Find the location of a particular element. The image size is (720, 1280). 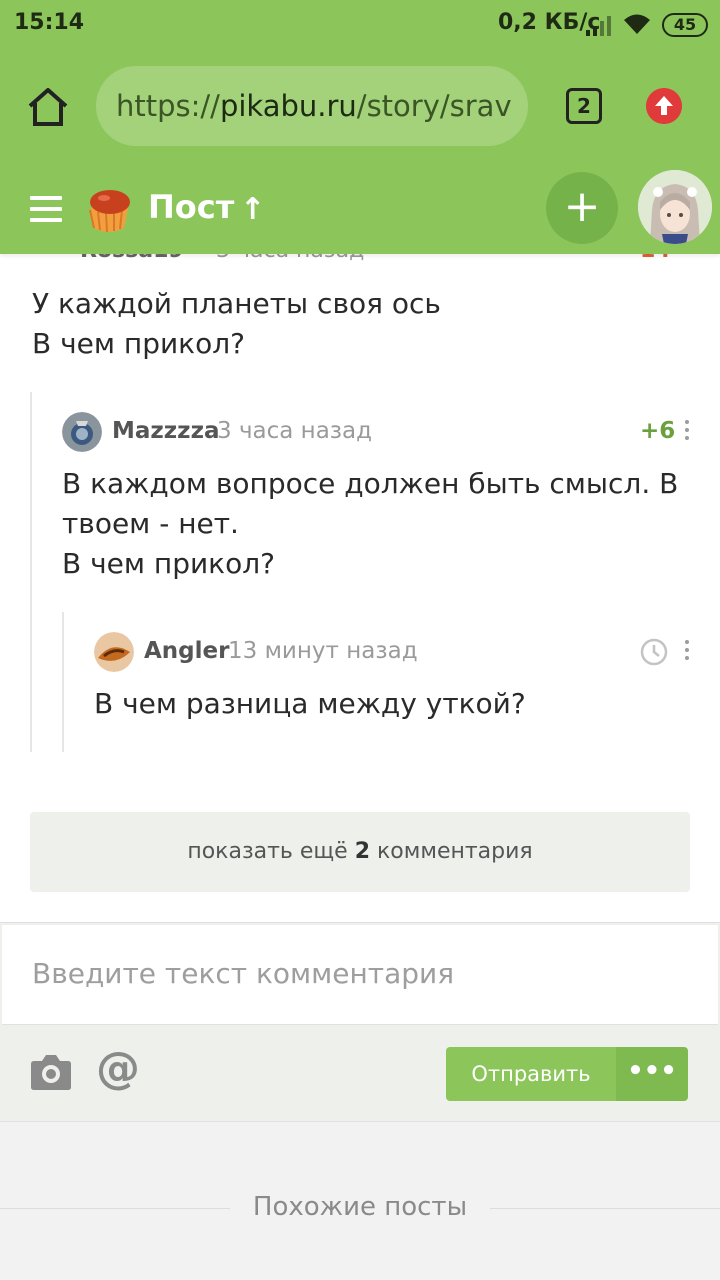

comment-text: В чем разница между уткой? is located at coordinates (310, 703).